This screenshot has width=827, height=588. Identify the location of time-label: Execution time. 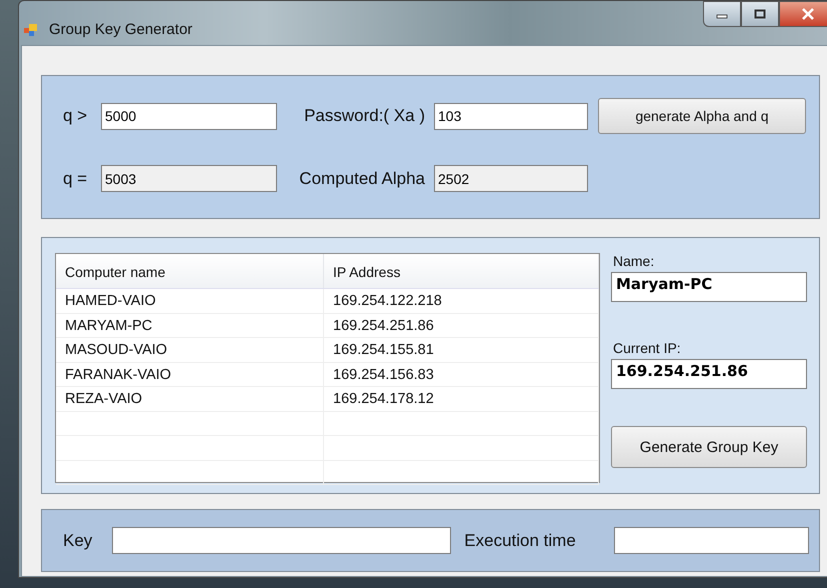
(520, 540).